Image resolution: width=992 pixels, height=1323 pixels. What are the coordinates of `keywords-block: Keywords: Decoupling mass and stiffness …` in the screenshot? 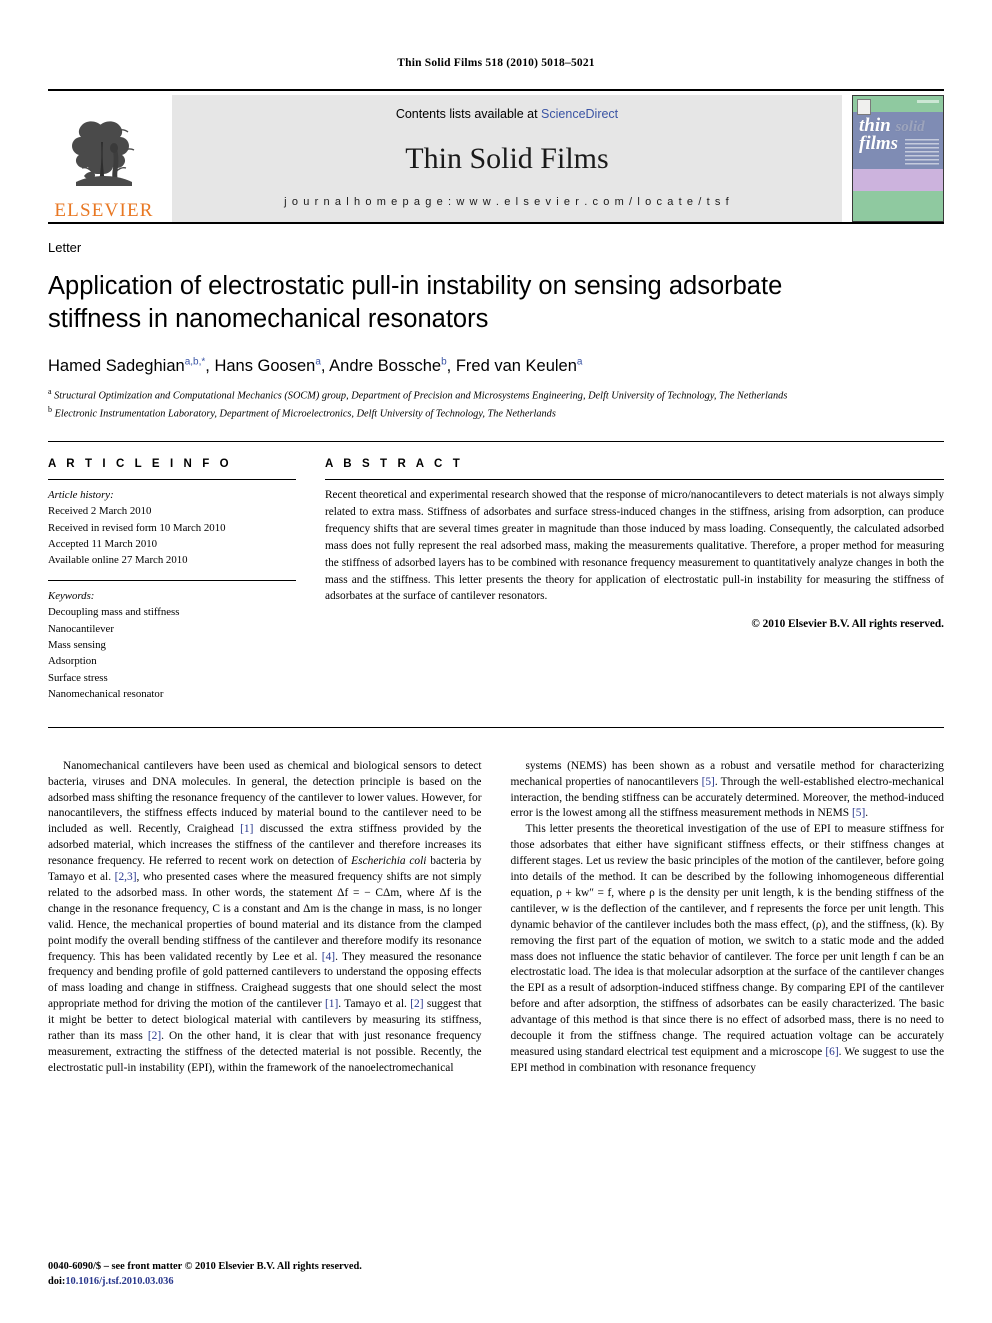 It's located at (172, 645).